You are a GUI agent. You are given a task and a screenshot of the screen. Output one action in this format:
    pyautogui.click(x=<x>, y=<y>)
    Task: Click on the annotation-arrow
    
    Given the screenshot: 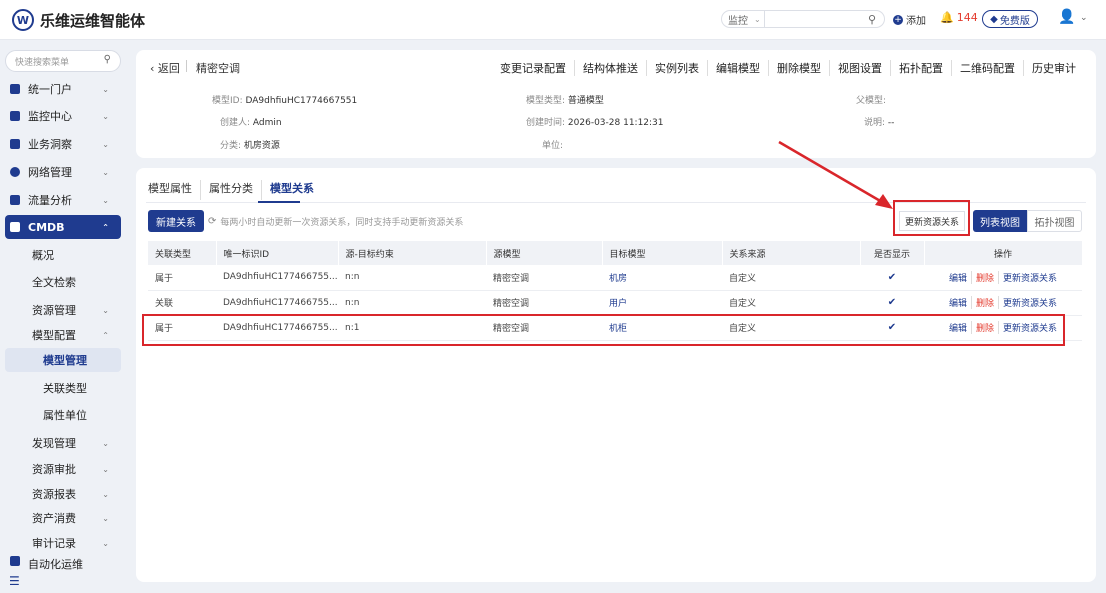 What is the action you would take?
    pyautogui.click(x=835, y=174)
    